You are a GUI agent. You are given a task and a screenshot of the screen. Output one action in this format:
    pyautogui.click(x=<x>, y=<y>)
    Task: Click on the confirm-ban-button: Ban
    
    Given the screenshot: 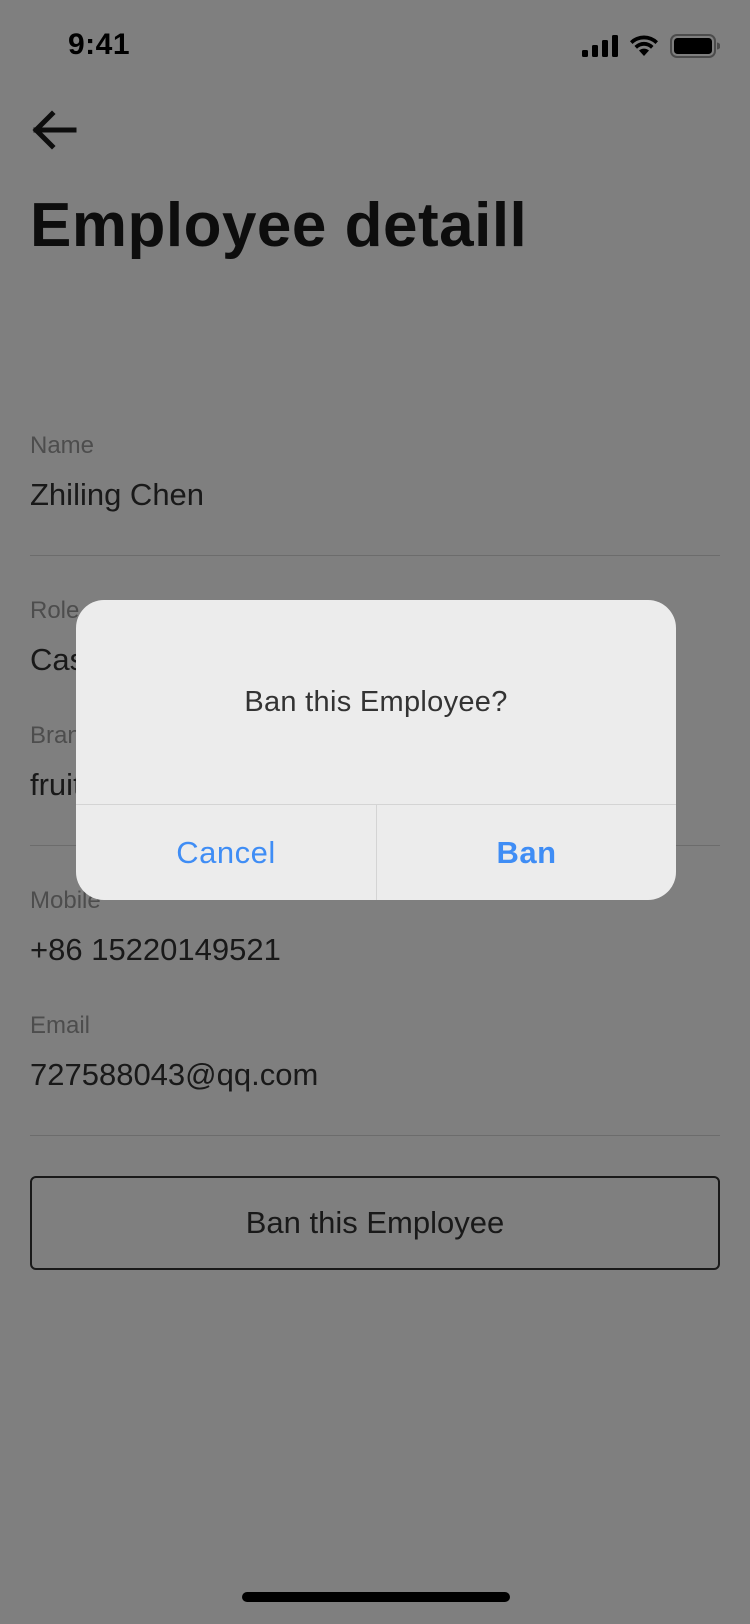 What is the action you would take?
    pyautogui.click(x=526, y=852)
    